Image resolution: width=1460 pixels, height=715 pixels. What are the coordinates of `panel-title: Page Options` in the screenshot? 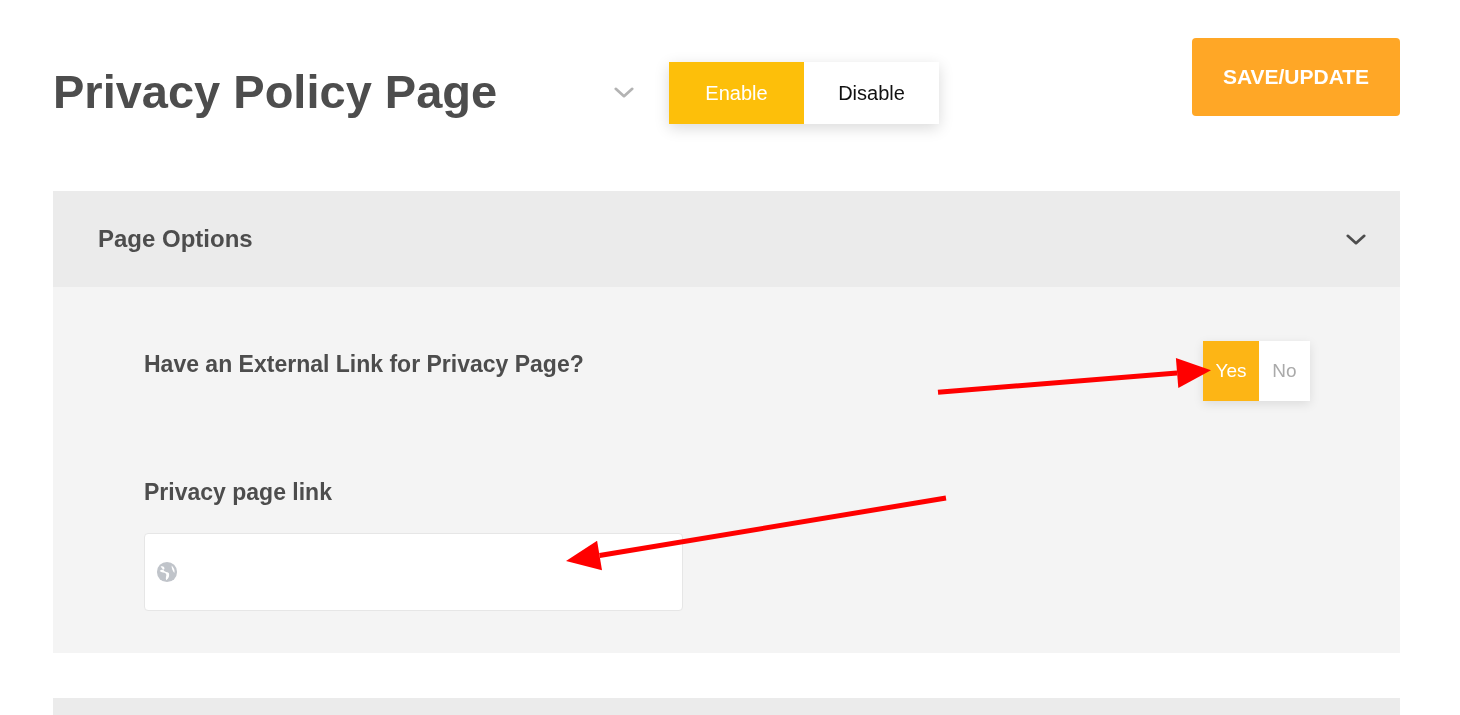 It's located at (175, 239).